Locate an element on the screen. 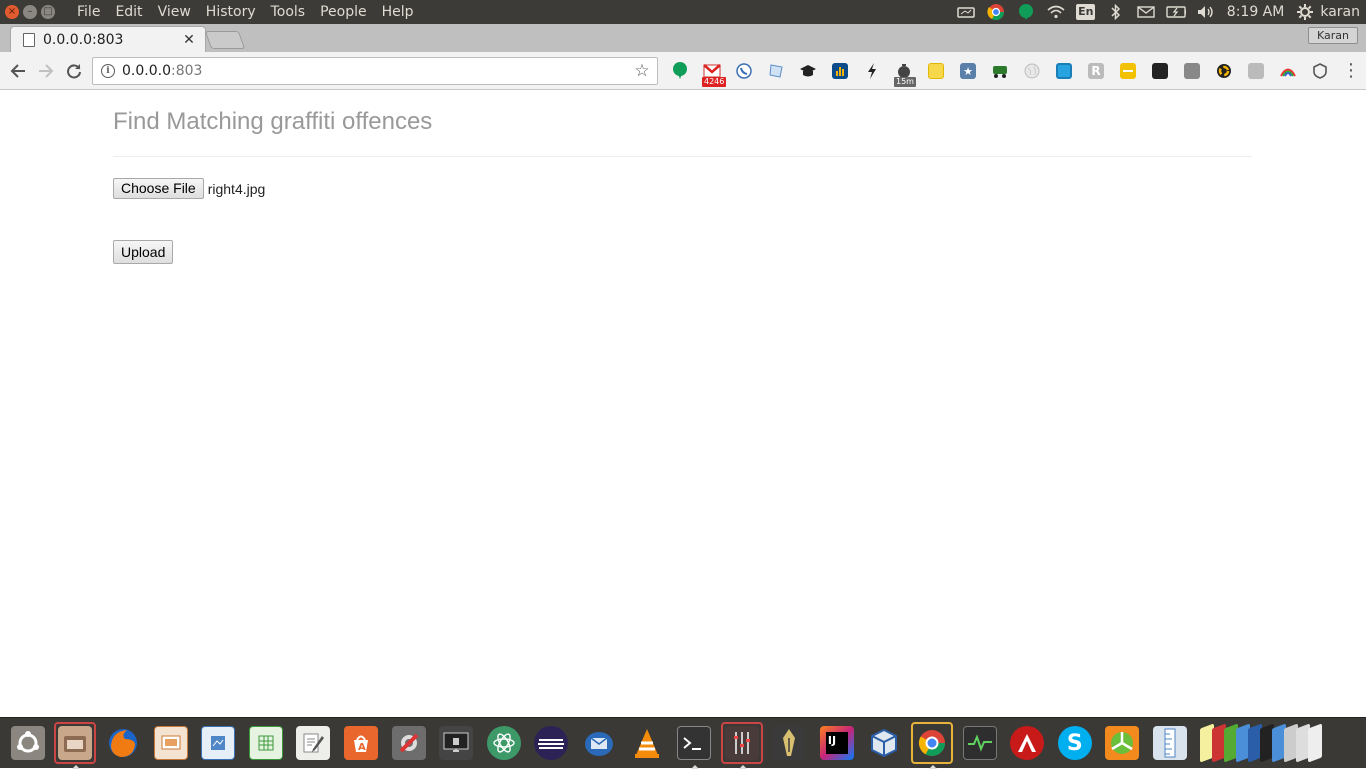 This screenshot has width=1366, height=769. upload-button: Upload is located at coordinates (143, 252).